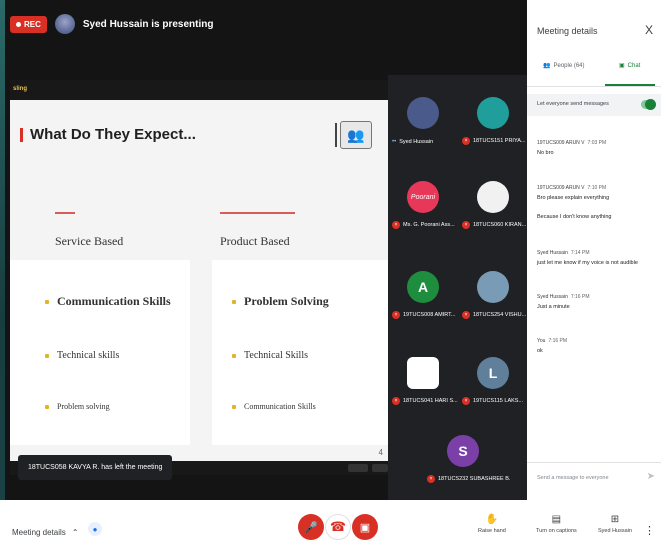  Describe the element at coordinates (32, 24) in the screenshot. I see `recording-label: REC` at that location.